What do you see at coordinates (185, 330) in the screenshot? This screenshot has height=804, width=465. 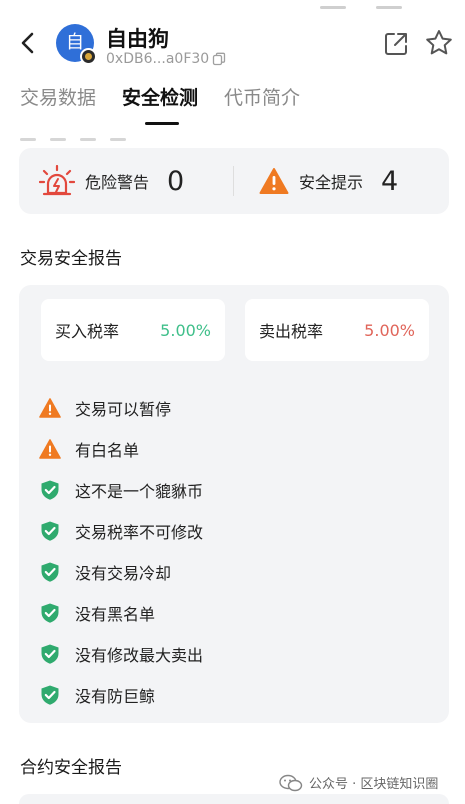 I see `buy-tax-value: 5.00%` at bounding box center [185, 330].